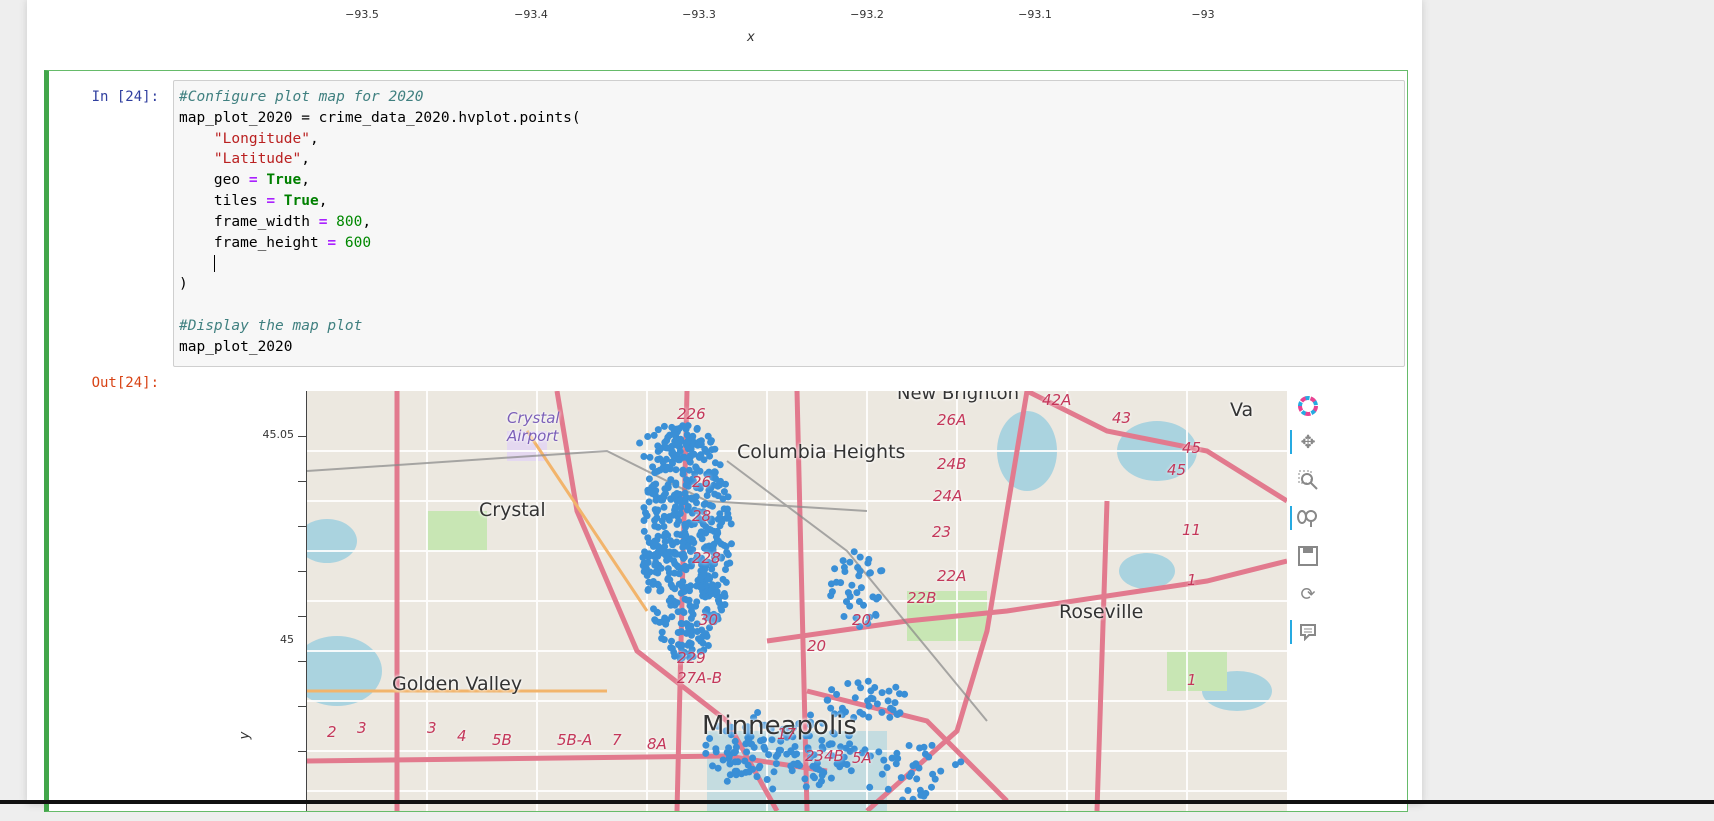 This screenshot has height=821, width=1714. I want to click on road-shield-label: 30, so click(709, 620).